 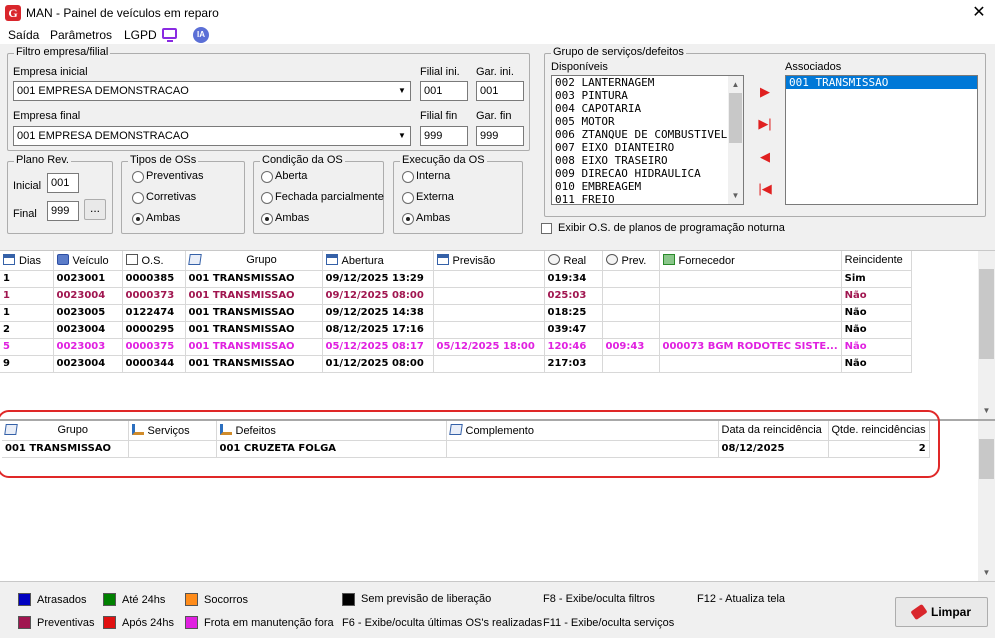 What do you see at coordinates (881, 82) in the screenshot?
I see `associados-item: 001 TRANSMISSAO` at bounding box center [881, 82].